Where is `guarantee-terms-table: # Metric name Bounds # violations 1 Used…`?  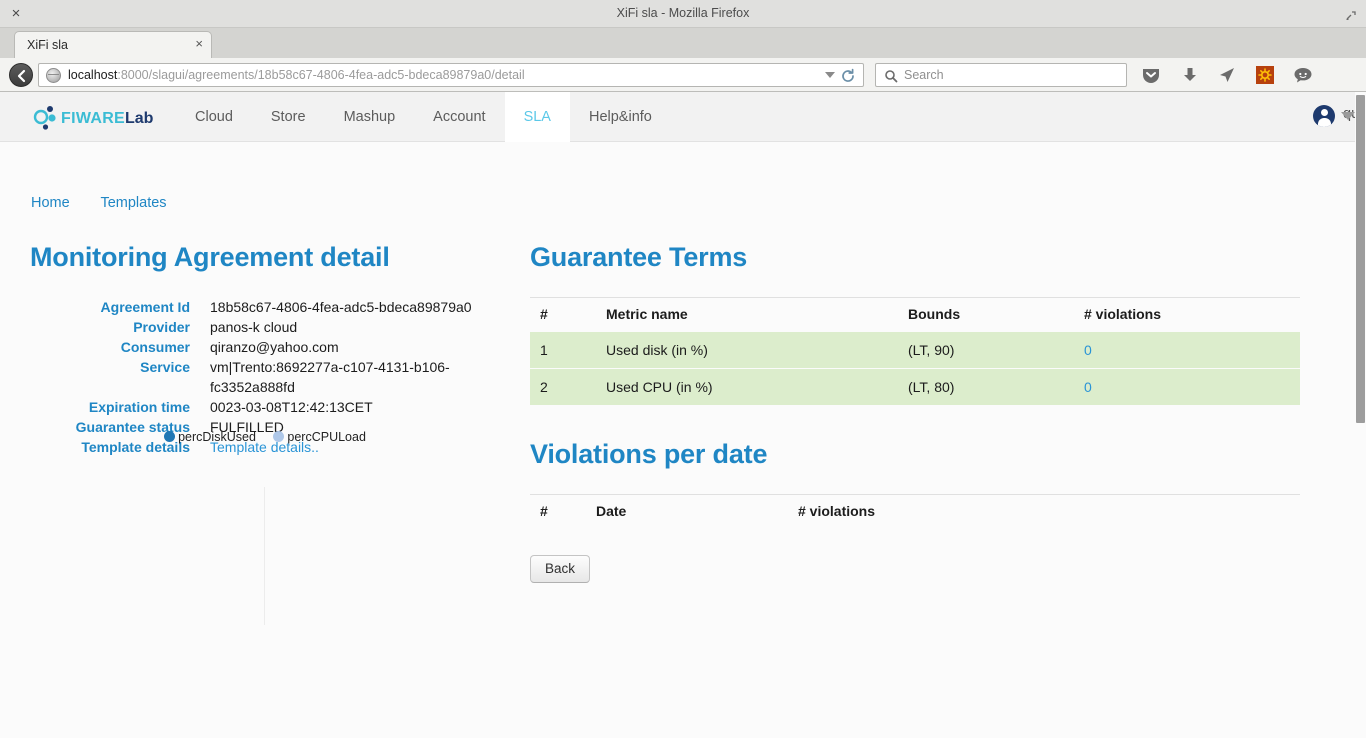 guarantee-terms-table: # Metric name Bounds # violations 1 Used… is located at coordinates (915, 351).